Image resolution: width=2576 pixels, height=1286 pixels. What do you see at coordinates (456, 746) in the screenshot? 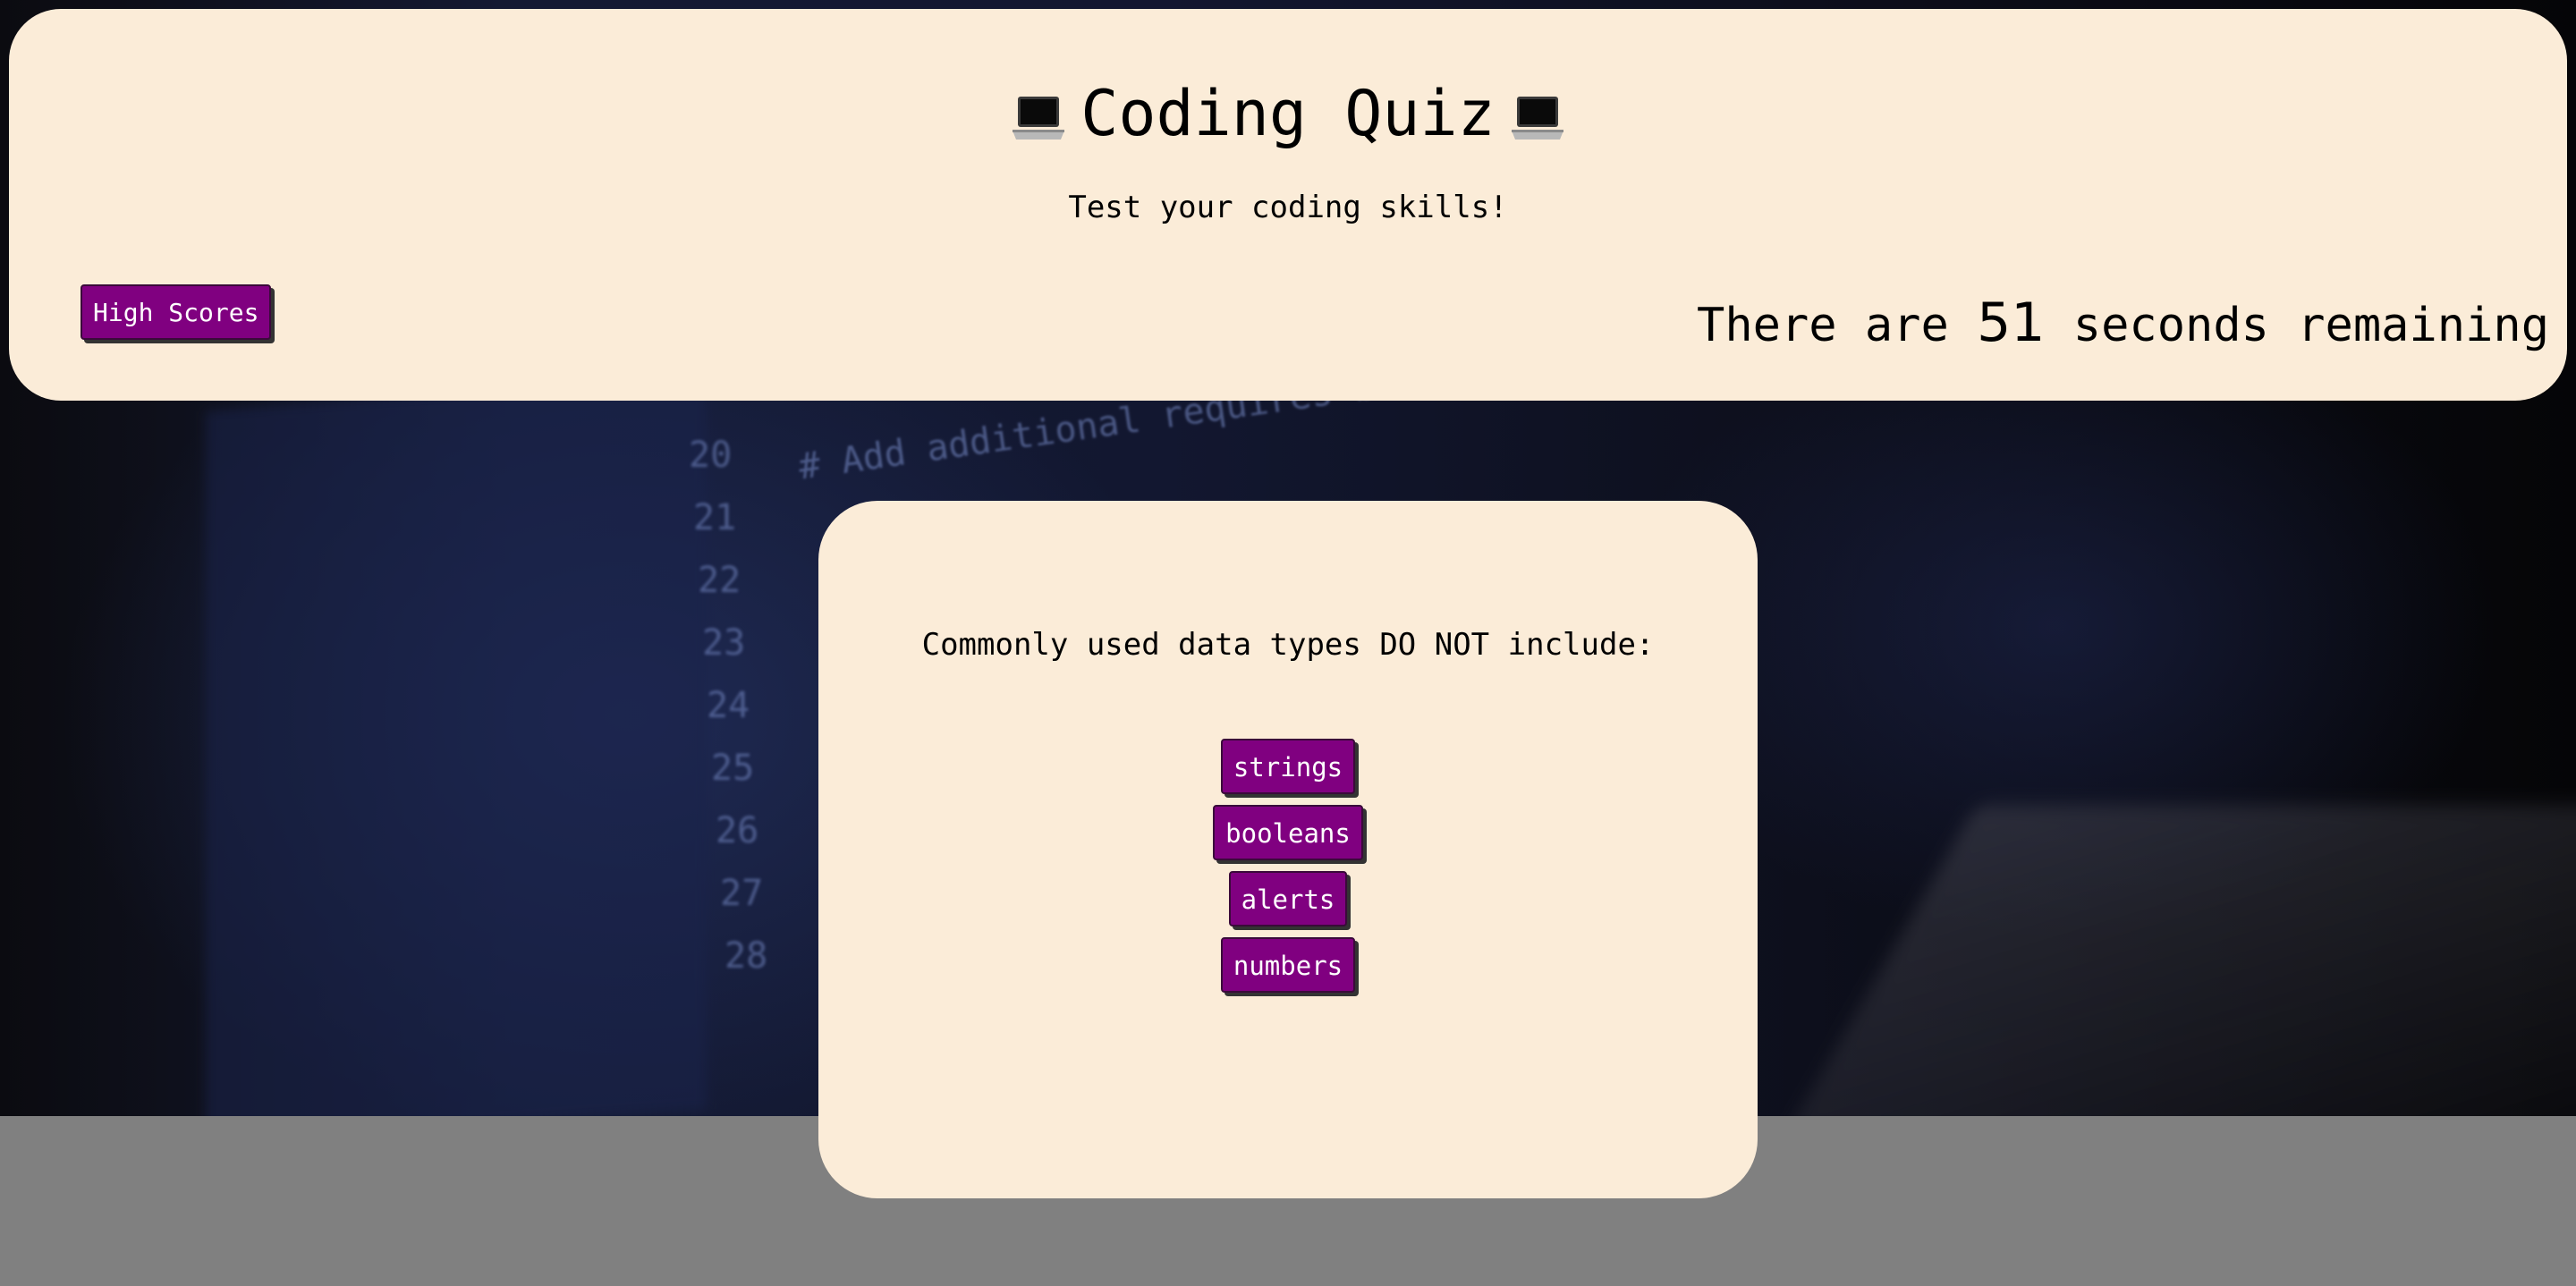
I see `background-sidebar` at bounding box center [456, 746].